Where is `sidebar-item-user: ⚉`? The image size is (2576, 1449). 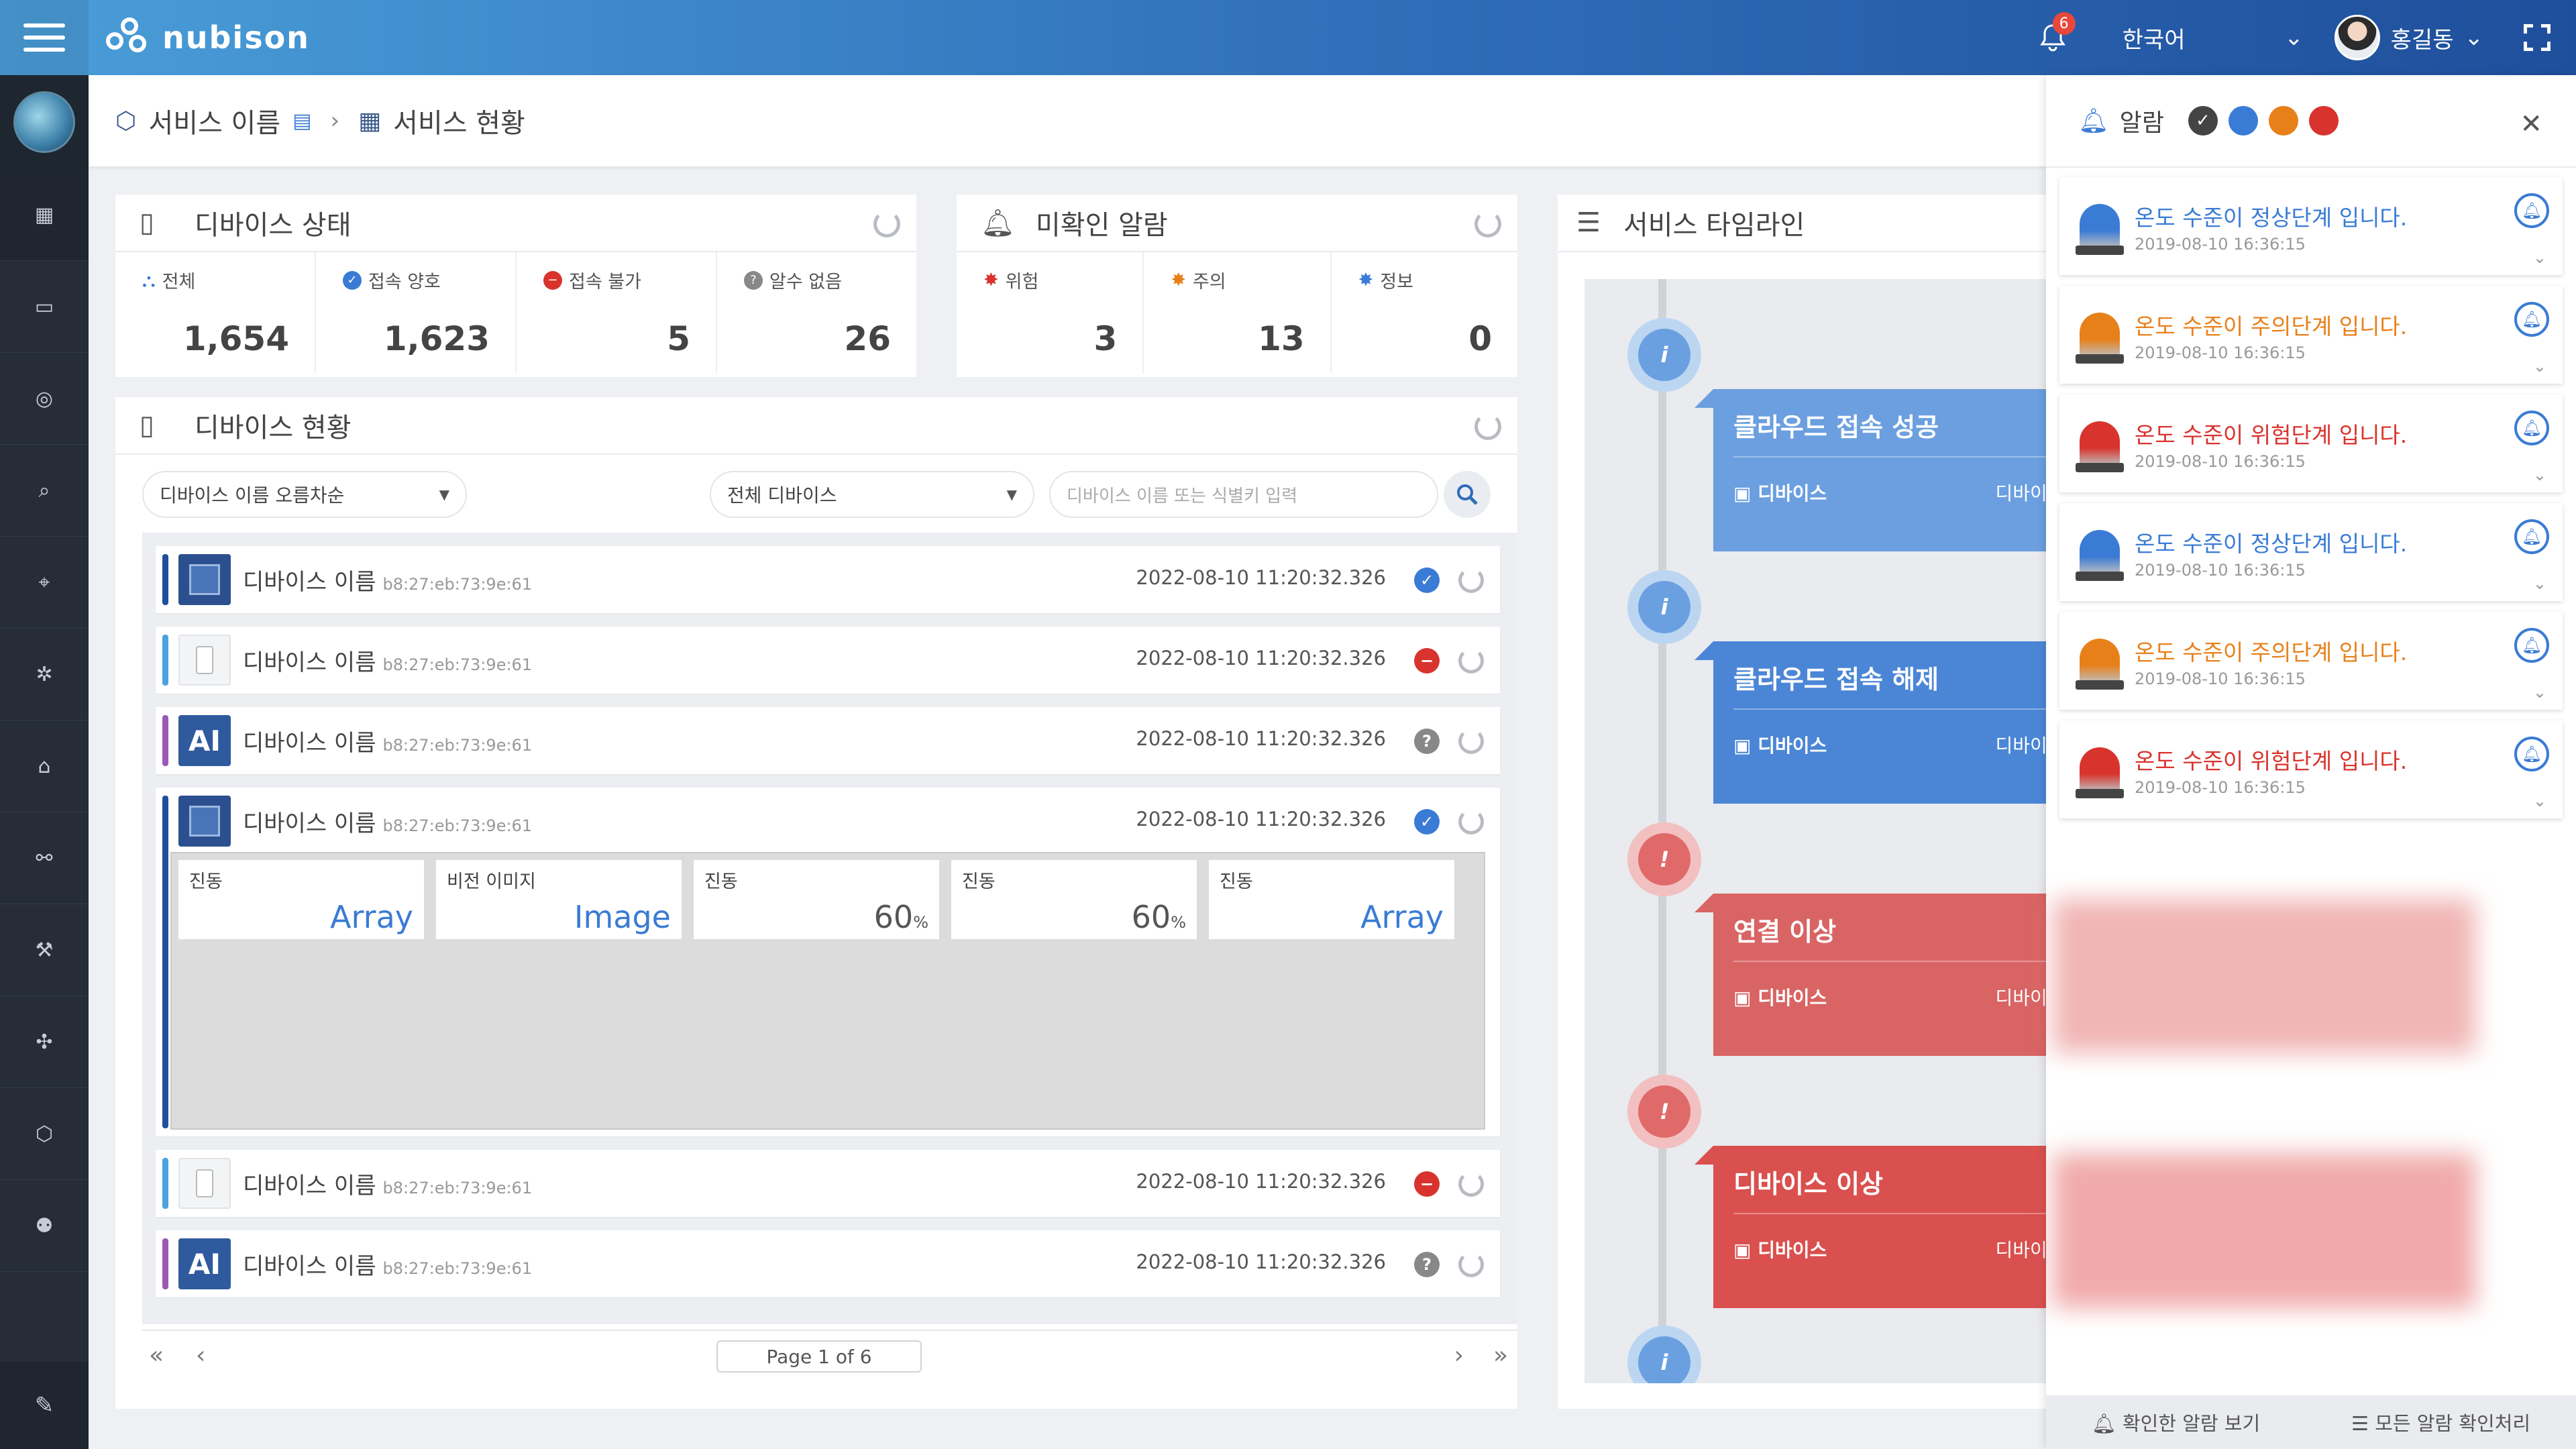
sidebar-item-user: ⚉ is located at coordinates (44, 1226).